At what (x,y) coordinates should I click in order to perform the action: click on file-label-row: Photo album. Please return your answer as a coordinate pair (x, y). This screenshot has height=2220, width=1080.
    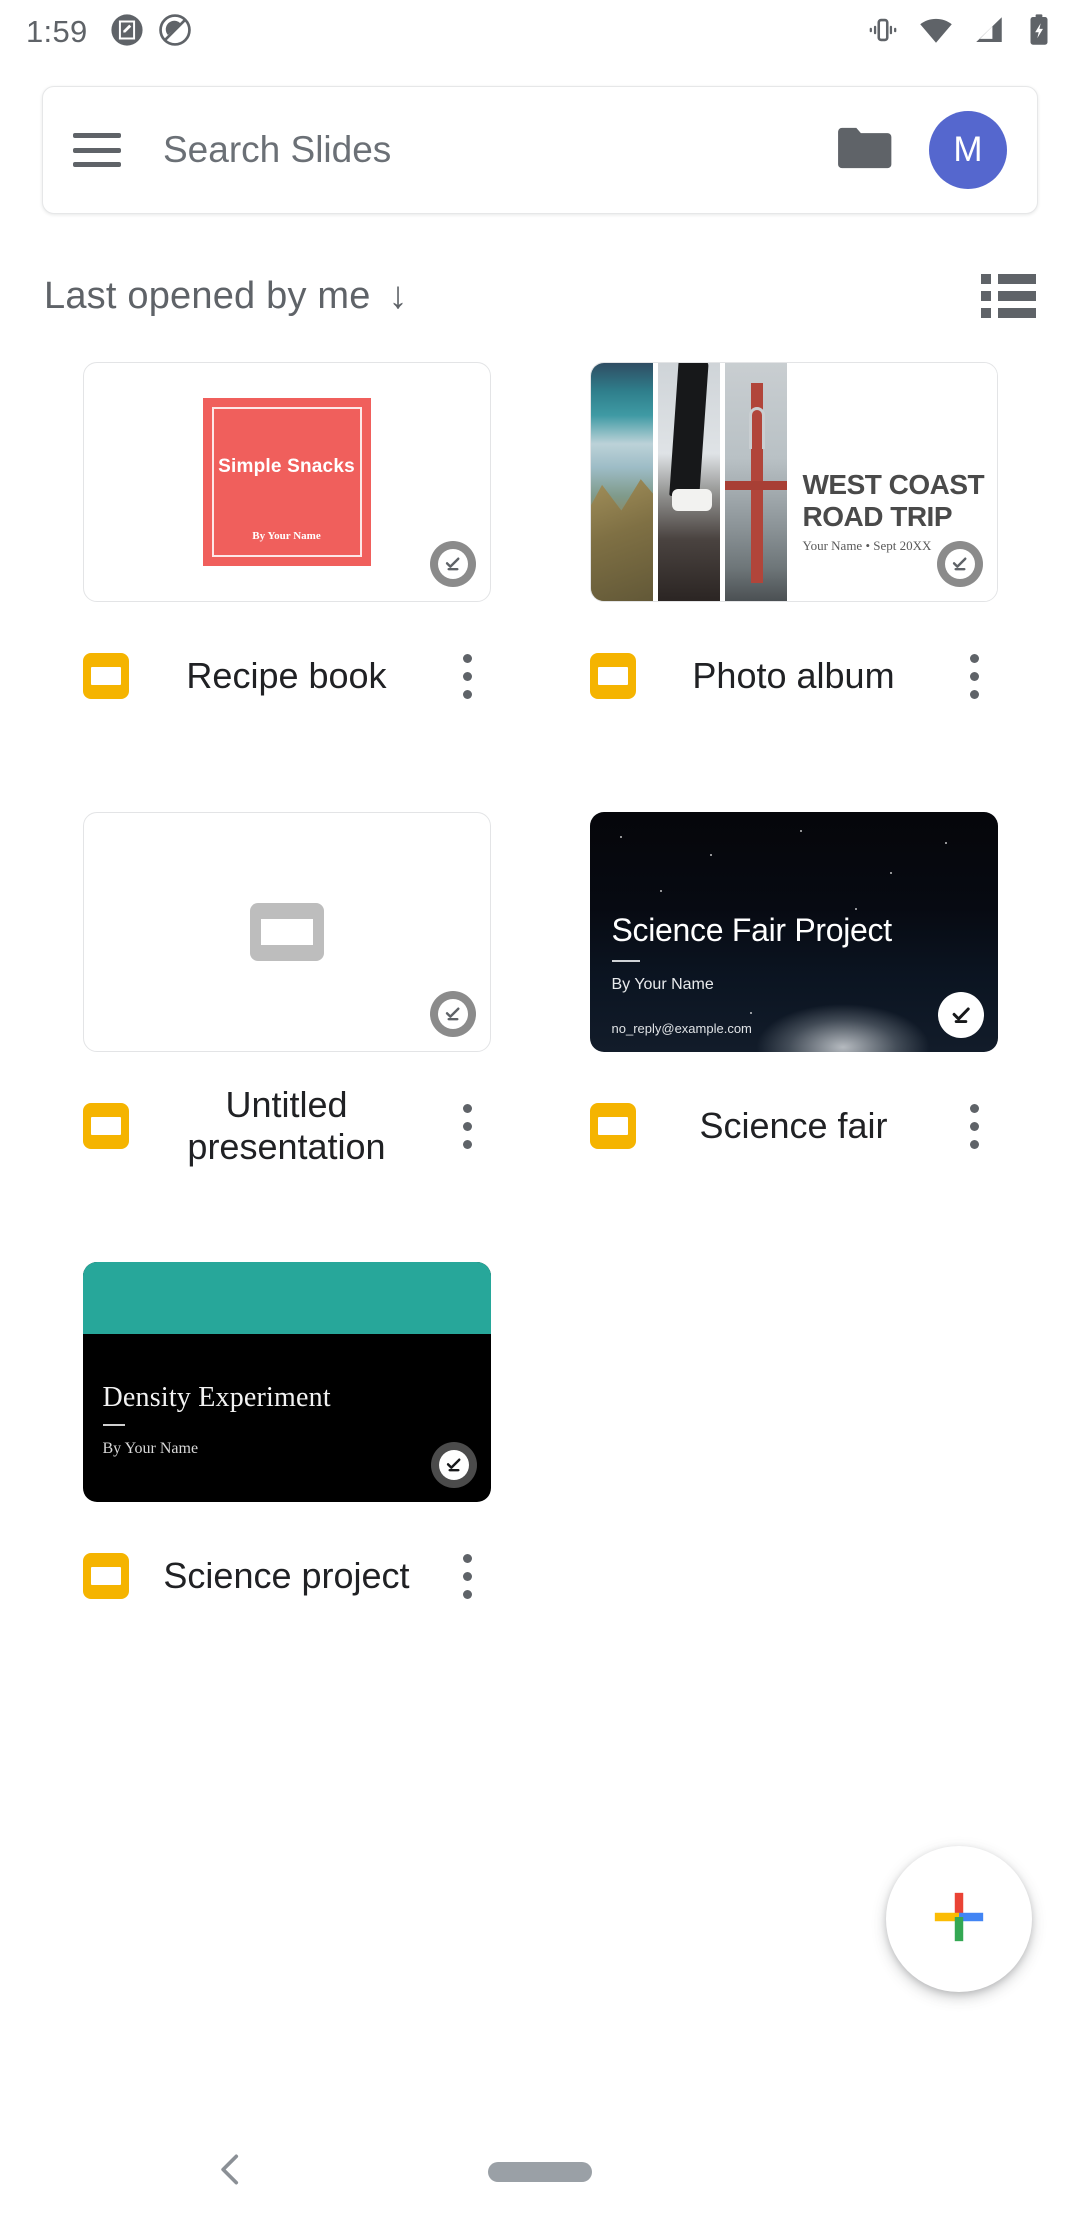
    Looking at the image, I should click on (793, 676).